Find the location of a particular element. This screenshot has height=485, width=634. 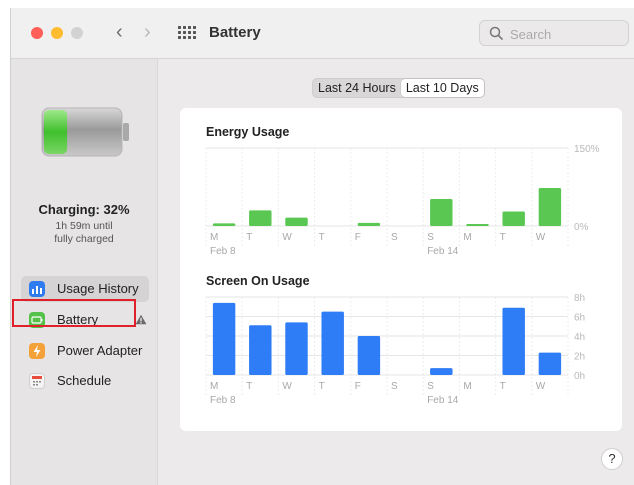

sidebar-item-schedule: Schedule is located at coordinates (85, 381).